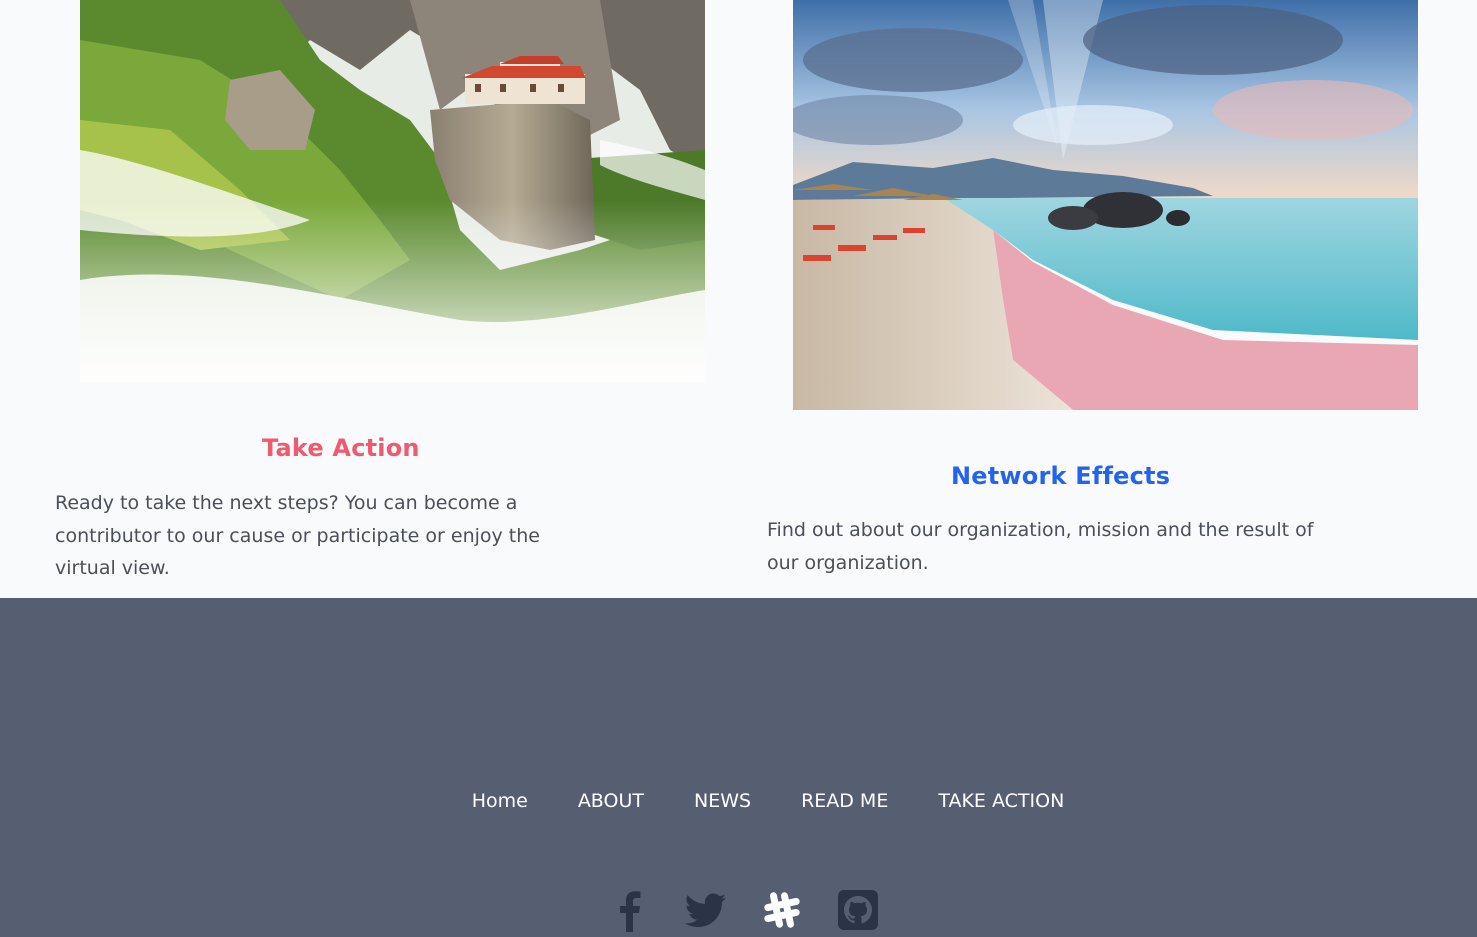 This screenshot has width=1477, height=937. I want to click on twitter-icon, so click(706, 910).